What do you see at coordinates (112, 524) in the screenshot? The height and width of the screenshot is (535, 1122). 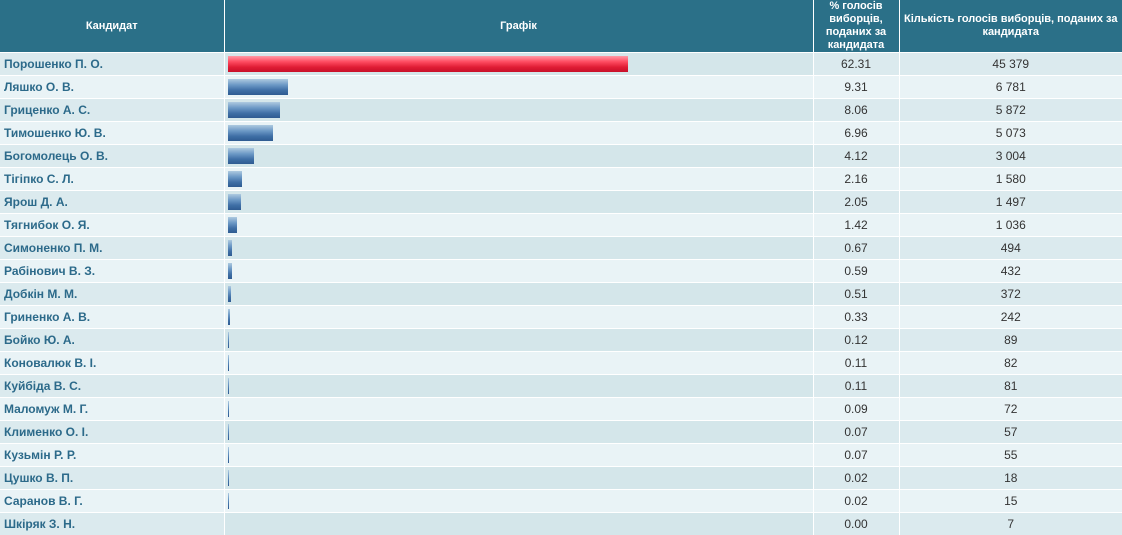 I see `candidate-name: Шкіряк З. Н.` at bounding box center [112, 524].